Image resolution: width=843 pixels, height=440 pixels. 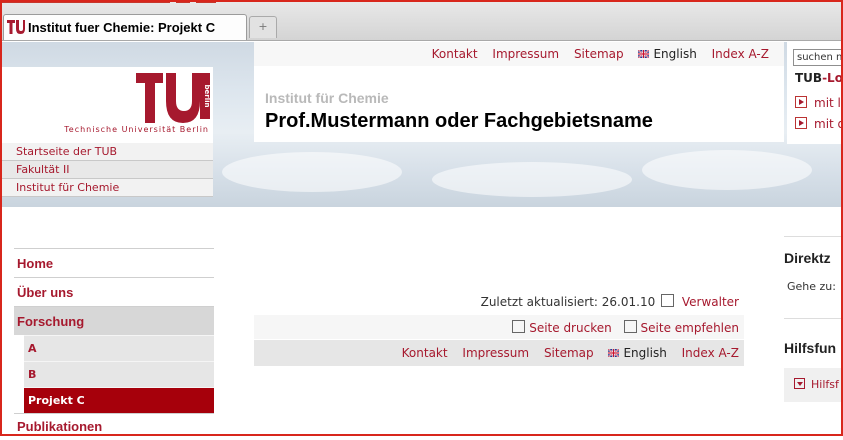 What do you see at coordinates (495, 353) in the screenshot?
I see `bottom-nav-impressum: Impressum` at bounding box center [495, 353].